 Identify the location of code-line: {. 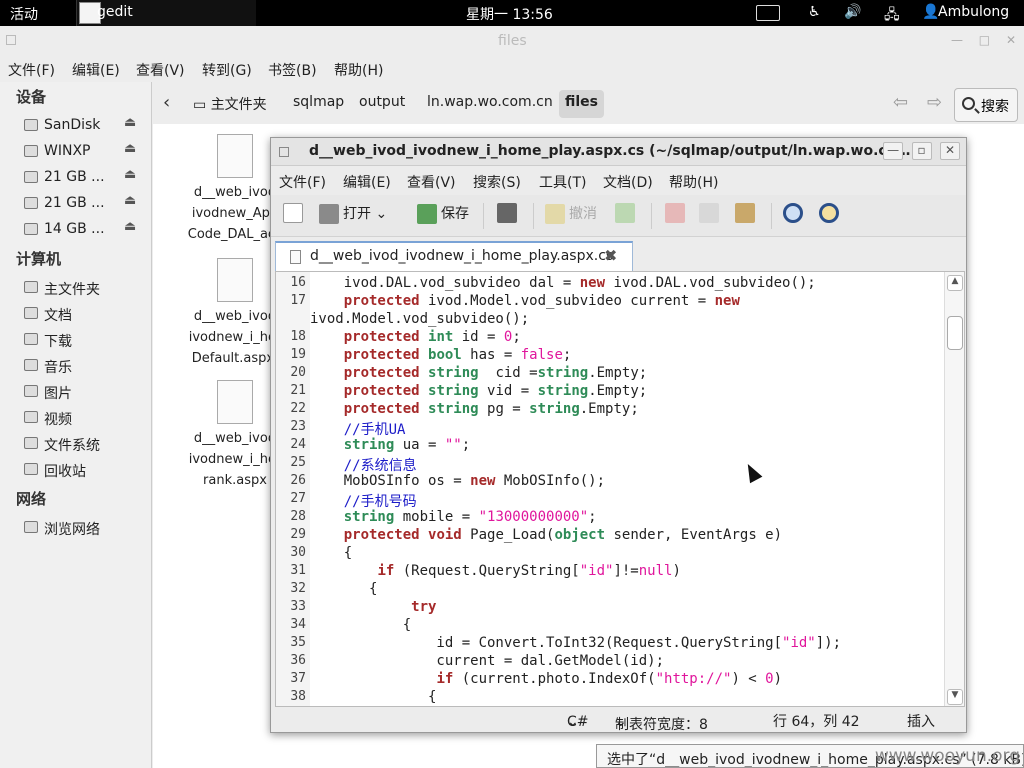
(331, 553).